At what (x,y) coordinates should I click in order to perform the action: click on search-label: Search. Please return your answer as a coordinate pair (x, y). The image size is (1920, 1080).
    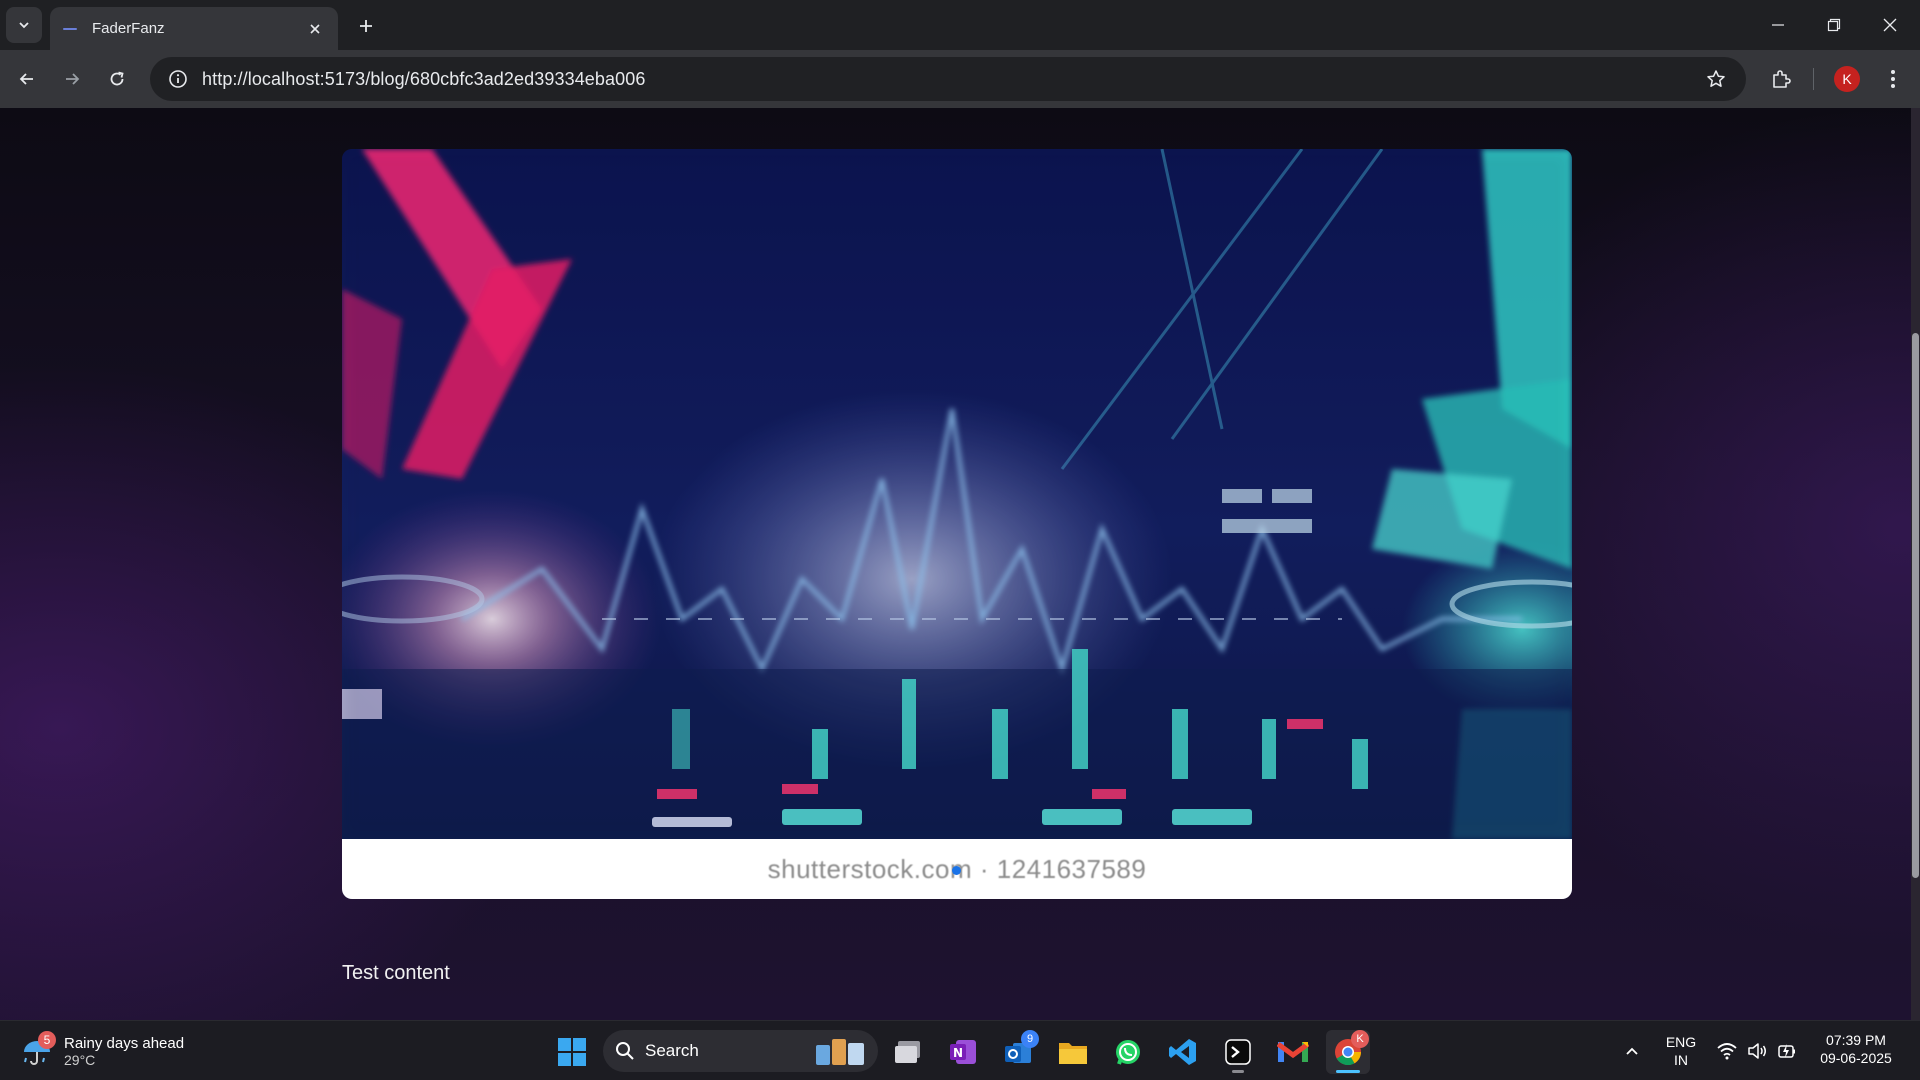
    Looking at the image, I should click on (672, 1050).